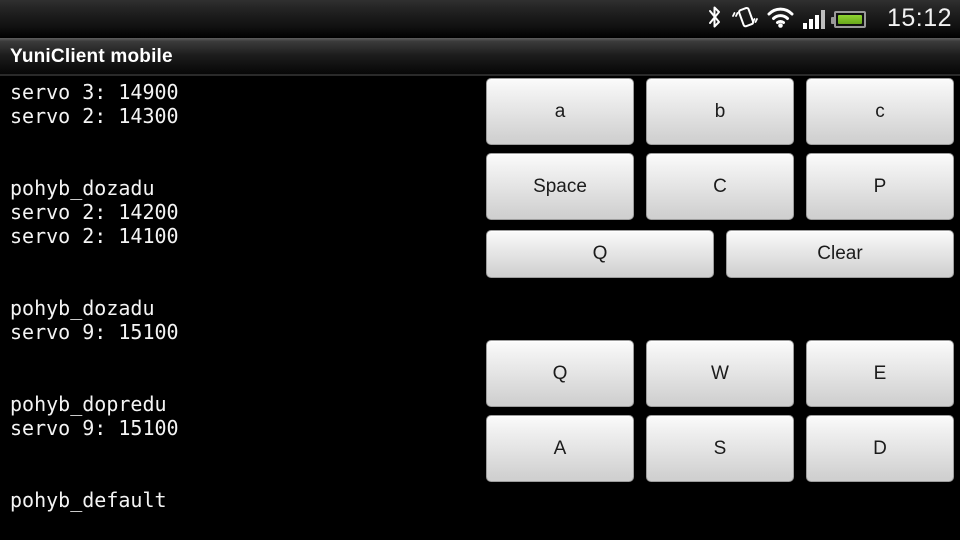  What do you see at coordinates (560, 373) in the screenshot?
I see `button-q: Q` at bounding box center [560, 373].